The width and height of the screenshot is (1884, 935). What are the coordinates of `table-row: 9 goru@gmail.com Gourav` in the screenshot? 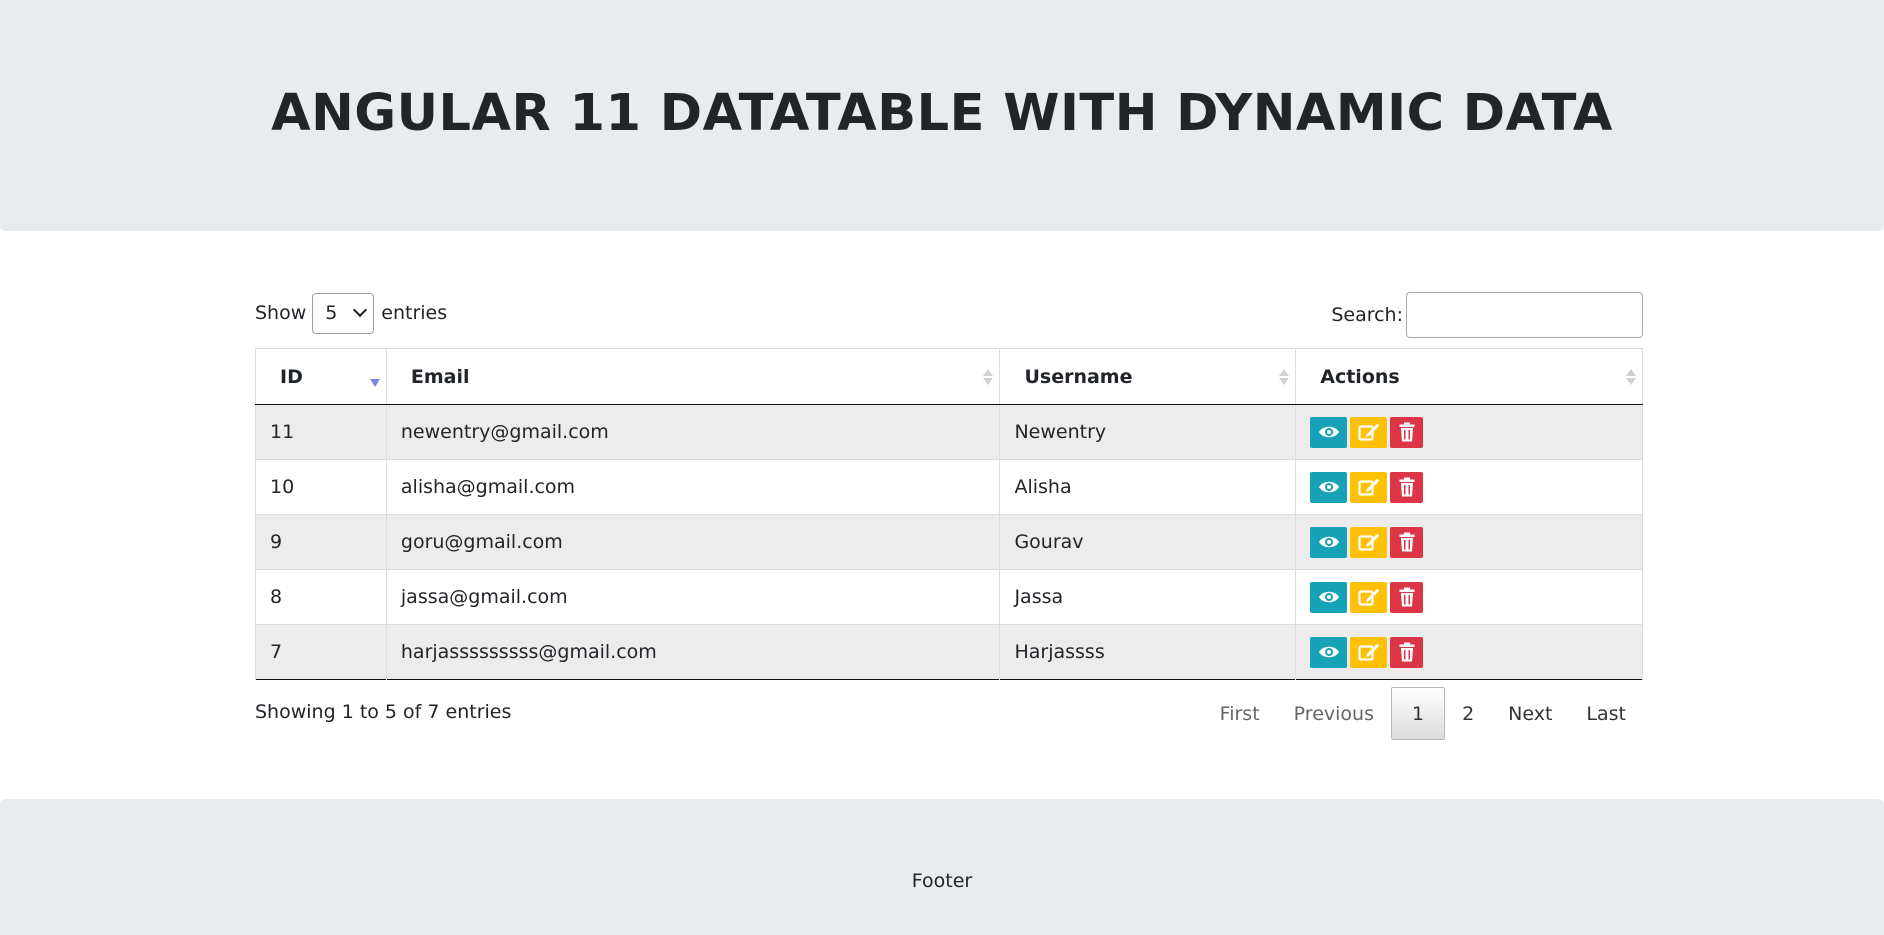 It's located at (949, 542).